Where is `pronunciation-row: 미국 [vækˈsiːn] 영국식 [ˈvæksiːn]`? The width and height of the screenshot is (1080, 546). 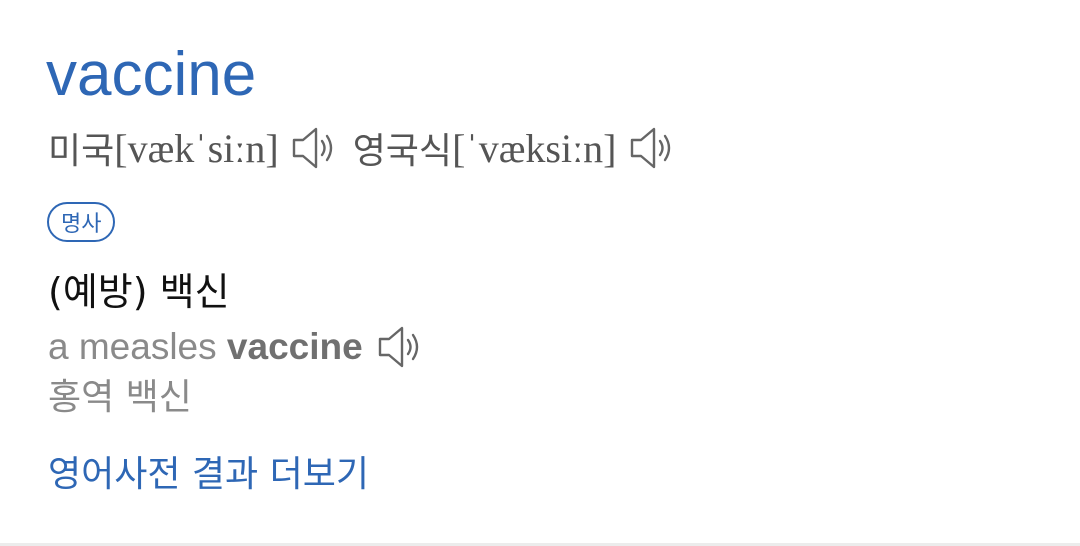
pronunciation-row: 미국 [vækˈsiːn] 영국식 [ˈvæksiːn] is located at coordinates (369, 148).